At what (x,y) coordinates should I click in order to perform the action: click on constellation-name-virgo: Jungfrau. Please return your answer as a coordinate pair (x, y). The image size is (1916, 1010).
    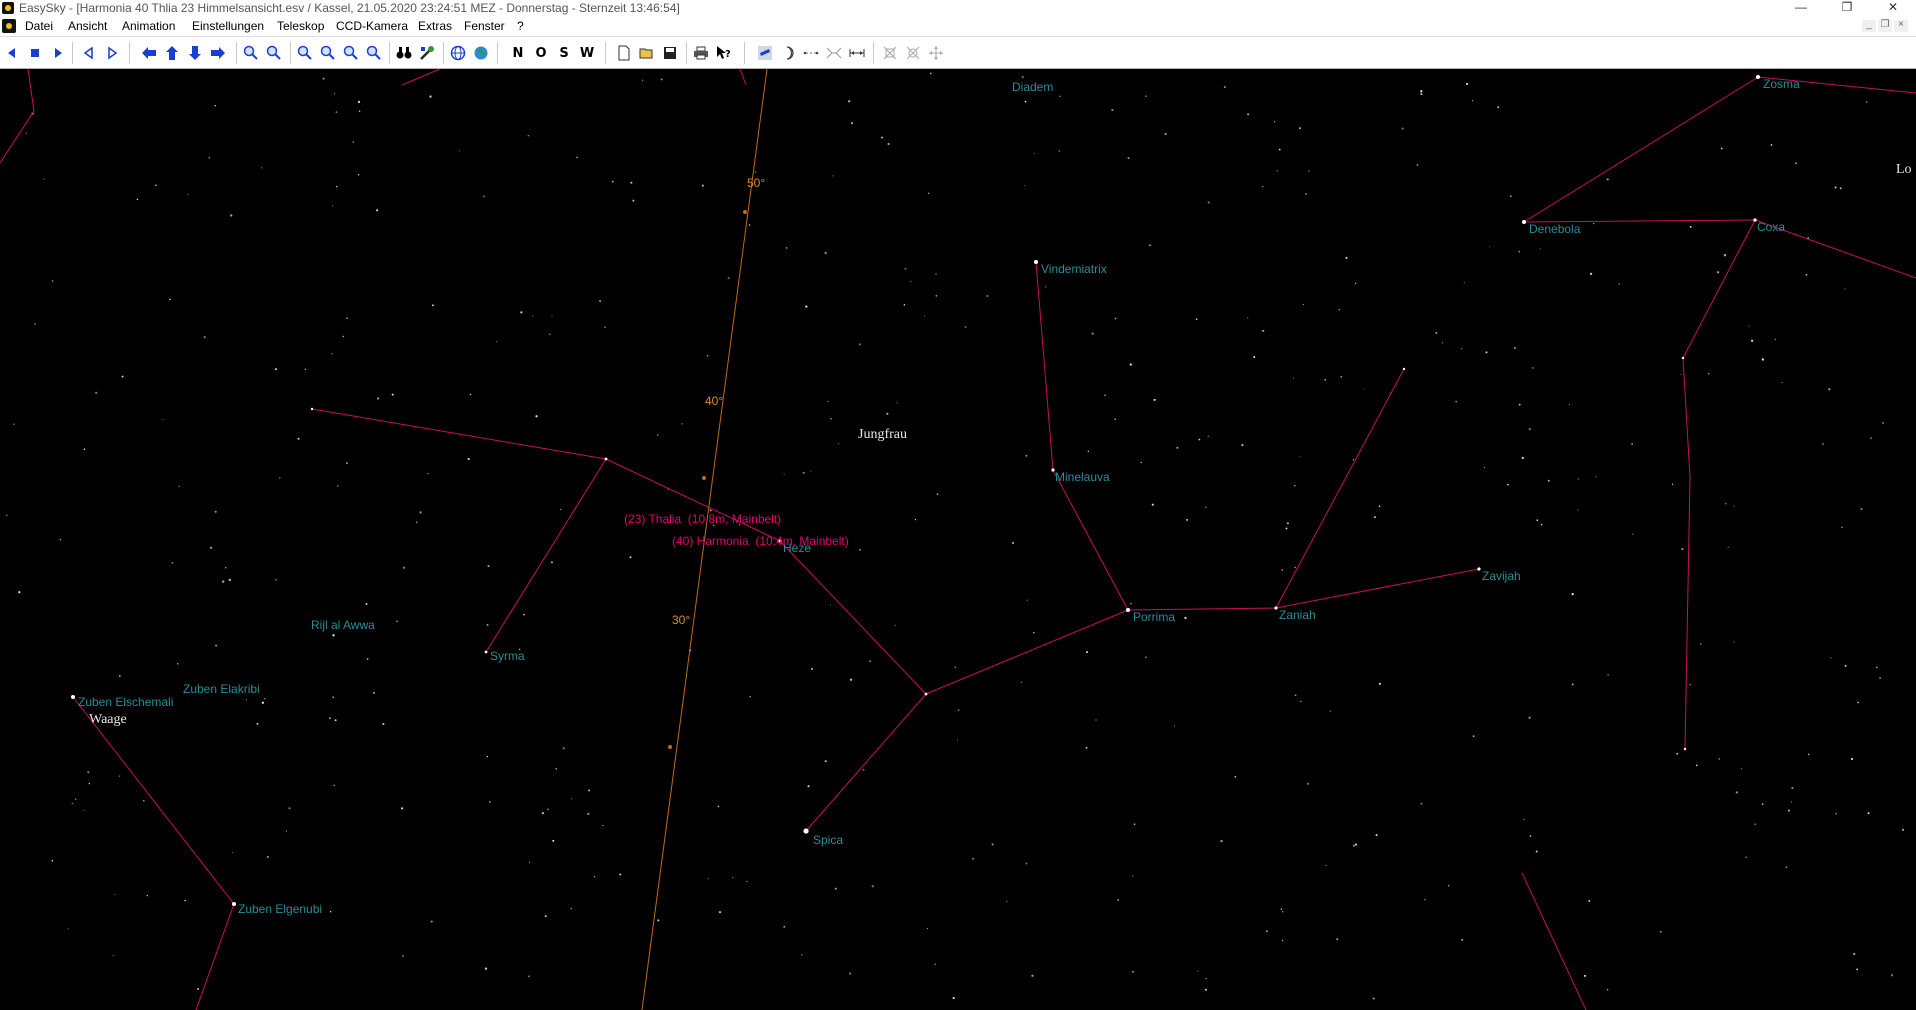
    Looking at the image, I should click on (882, 435).